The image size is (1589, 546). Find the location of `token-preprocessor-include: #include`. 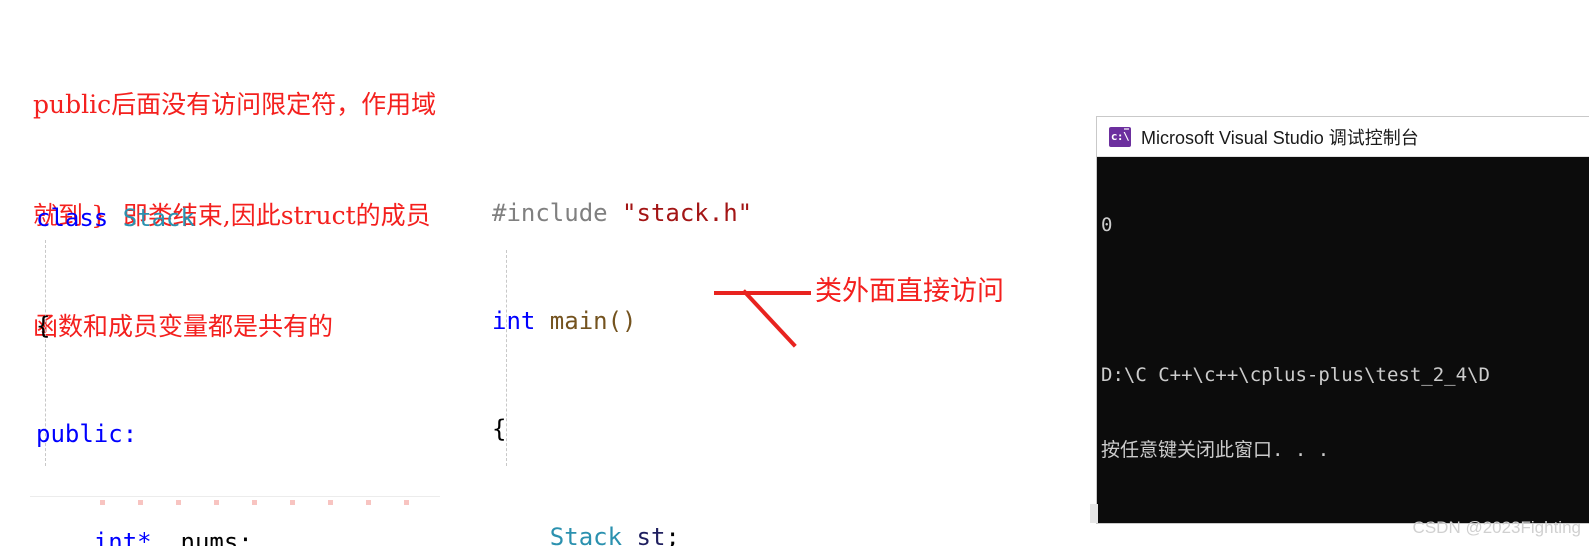

token-preprocessor-include: #include is located at coordinates (557, 213).